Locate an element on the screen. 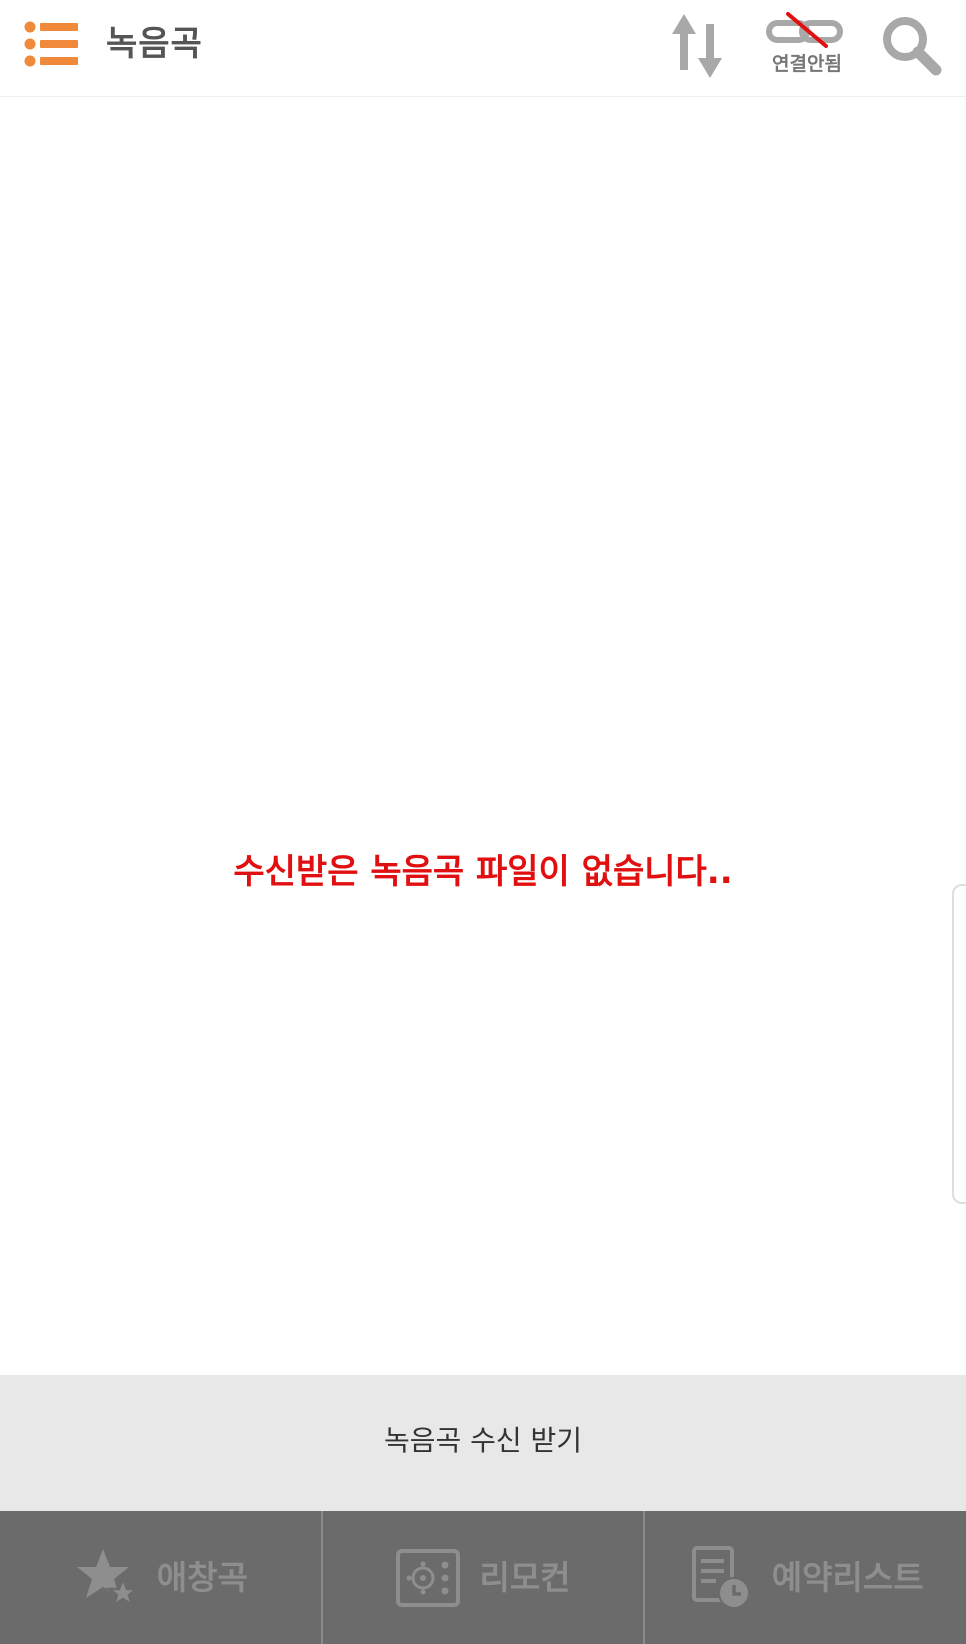 This screenshot has width=966, height=1644. edge-panel-handle is located at coordinates (959, 1044).